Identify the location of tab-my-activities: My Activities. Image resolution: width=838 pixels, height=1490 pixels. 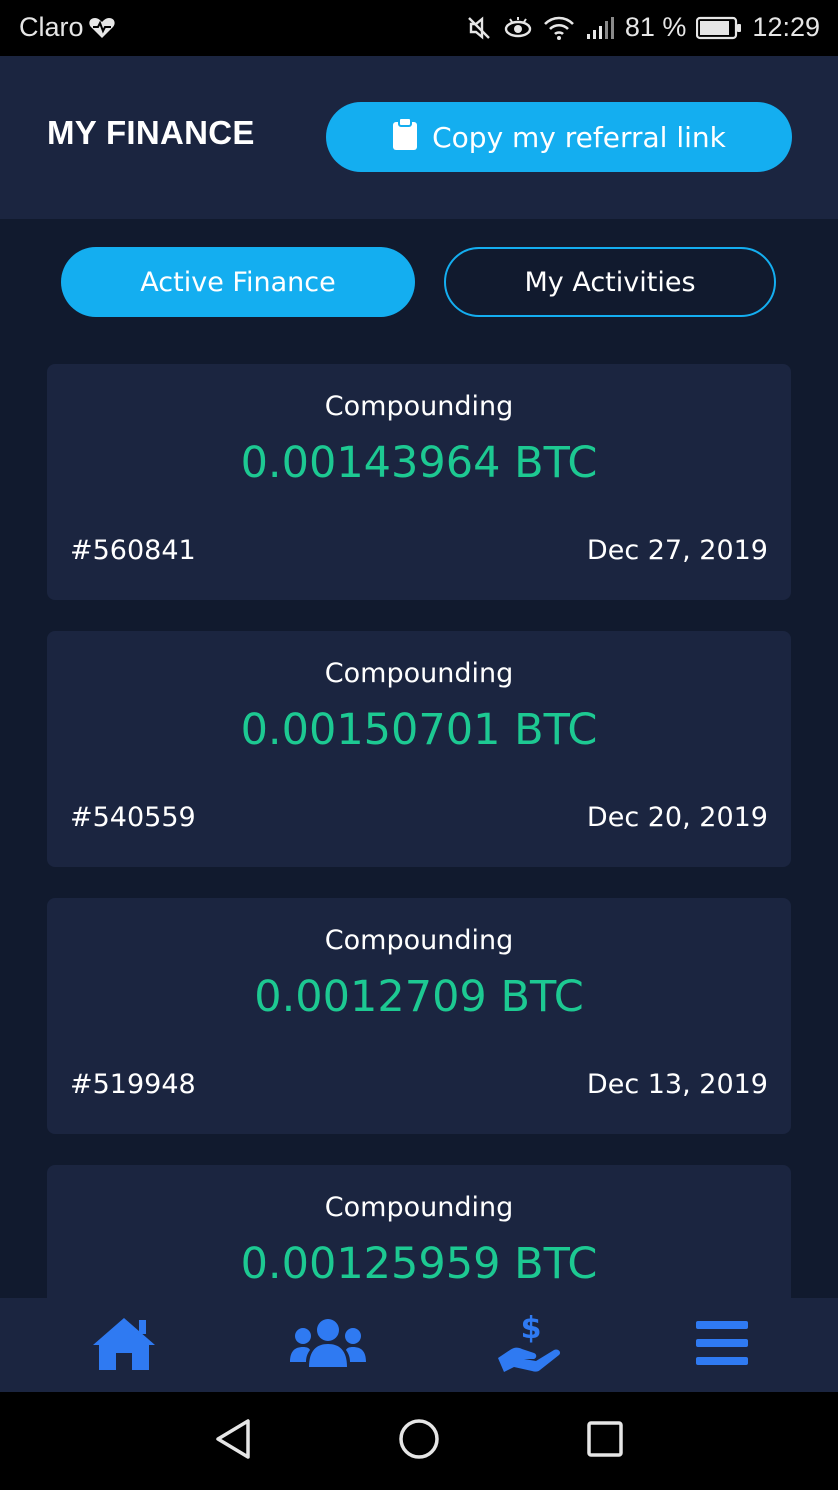
(610, 282).